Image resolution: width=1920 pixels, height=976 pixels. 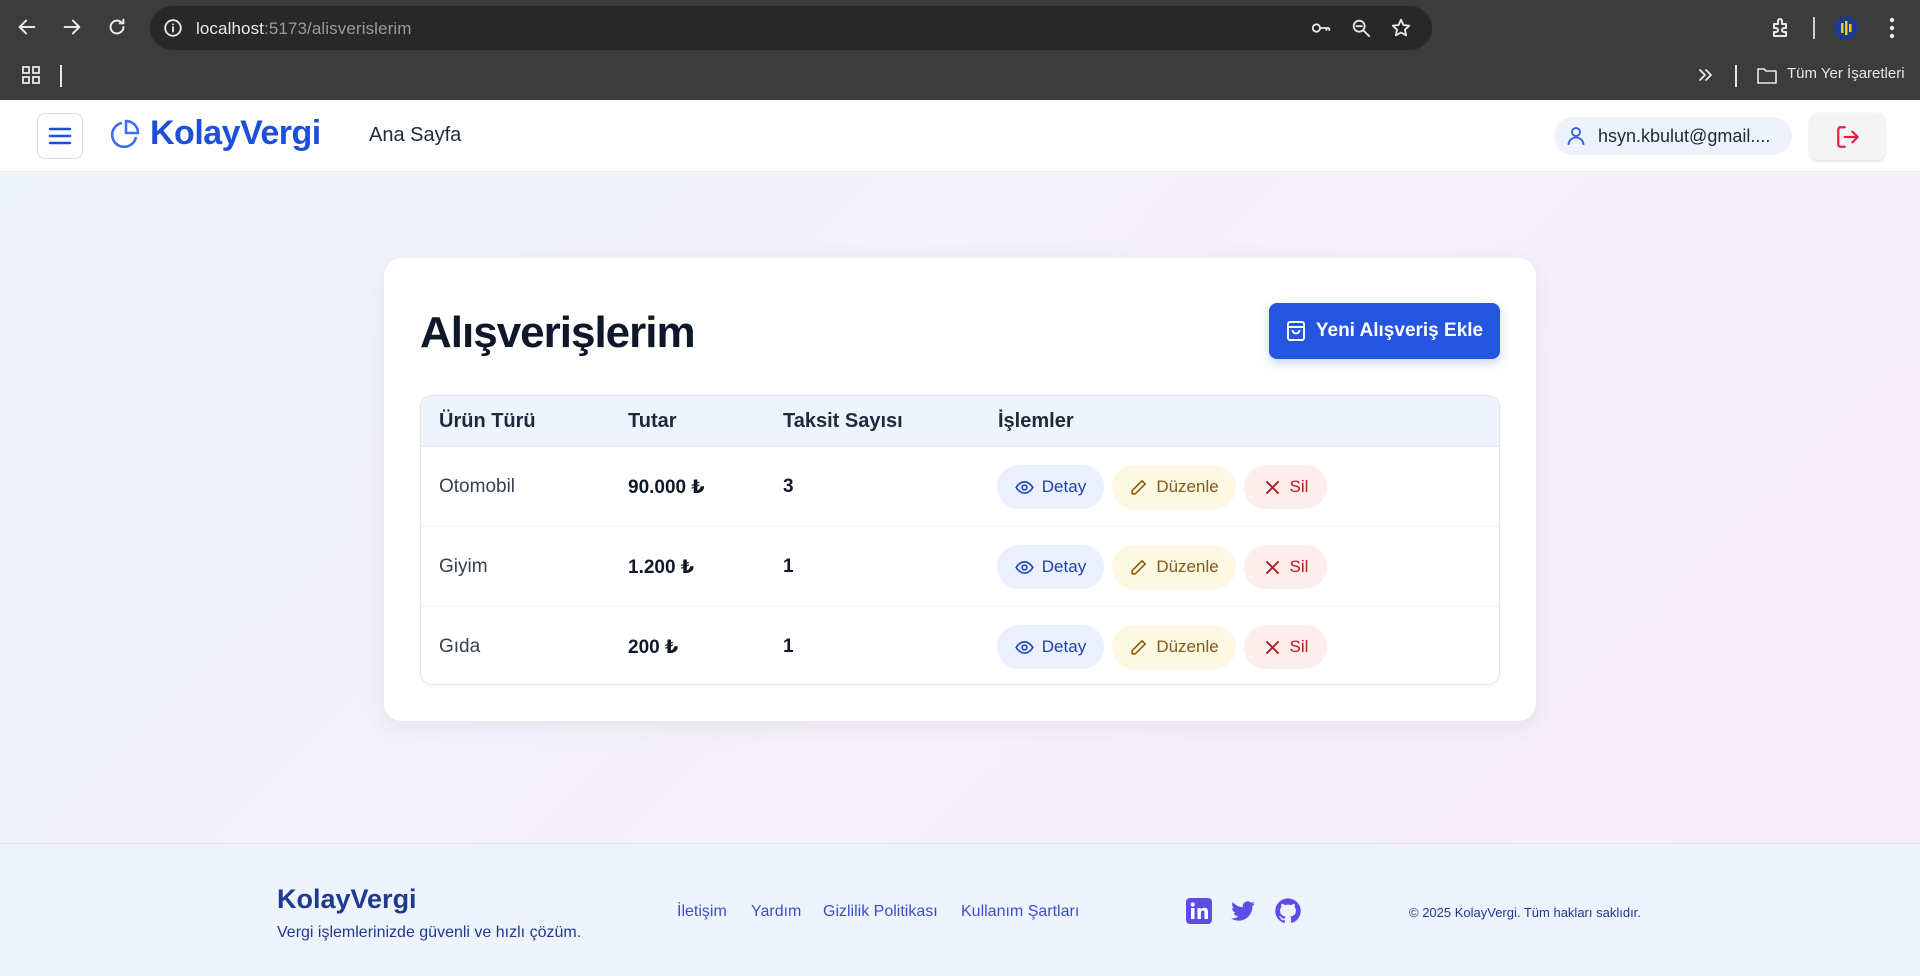 I want to click on footer-link-help: Yardım, so click(x=776, y=912).